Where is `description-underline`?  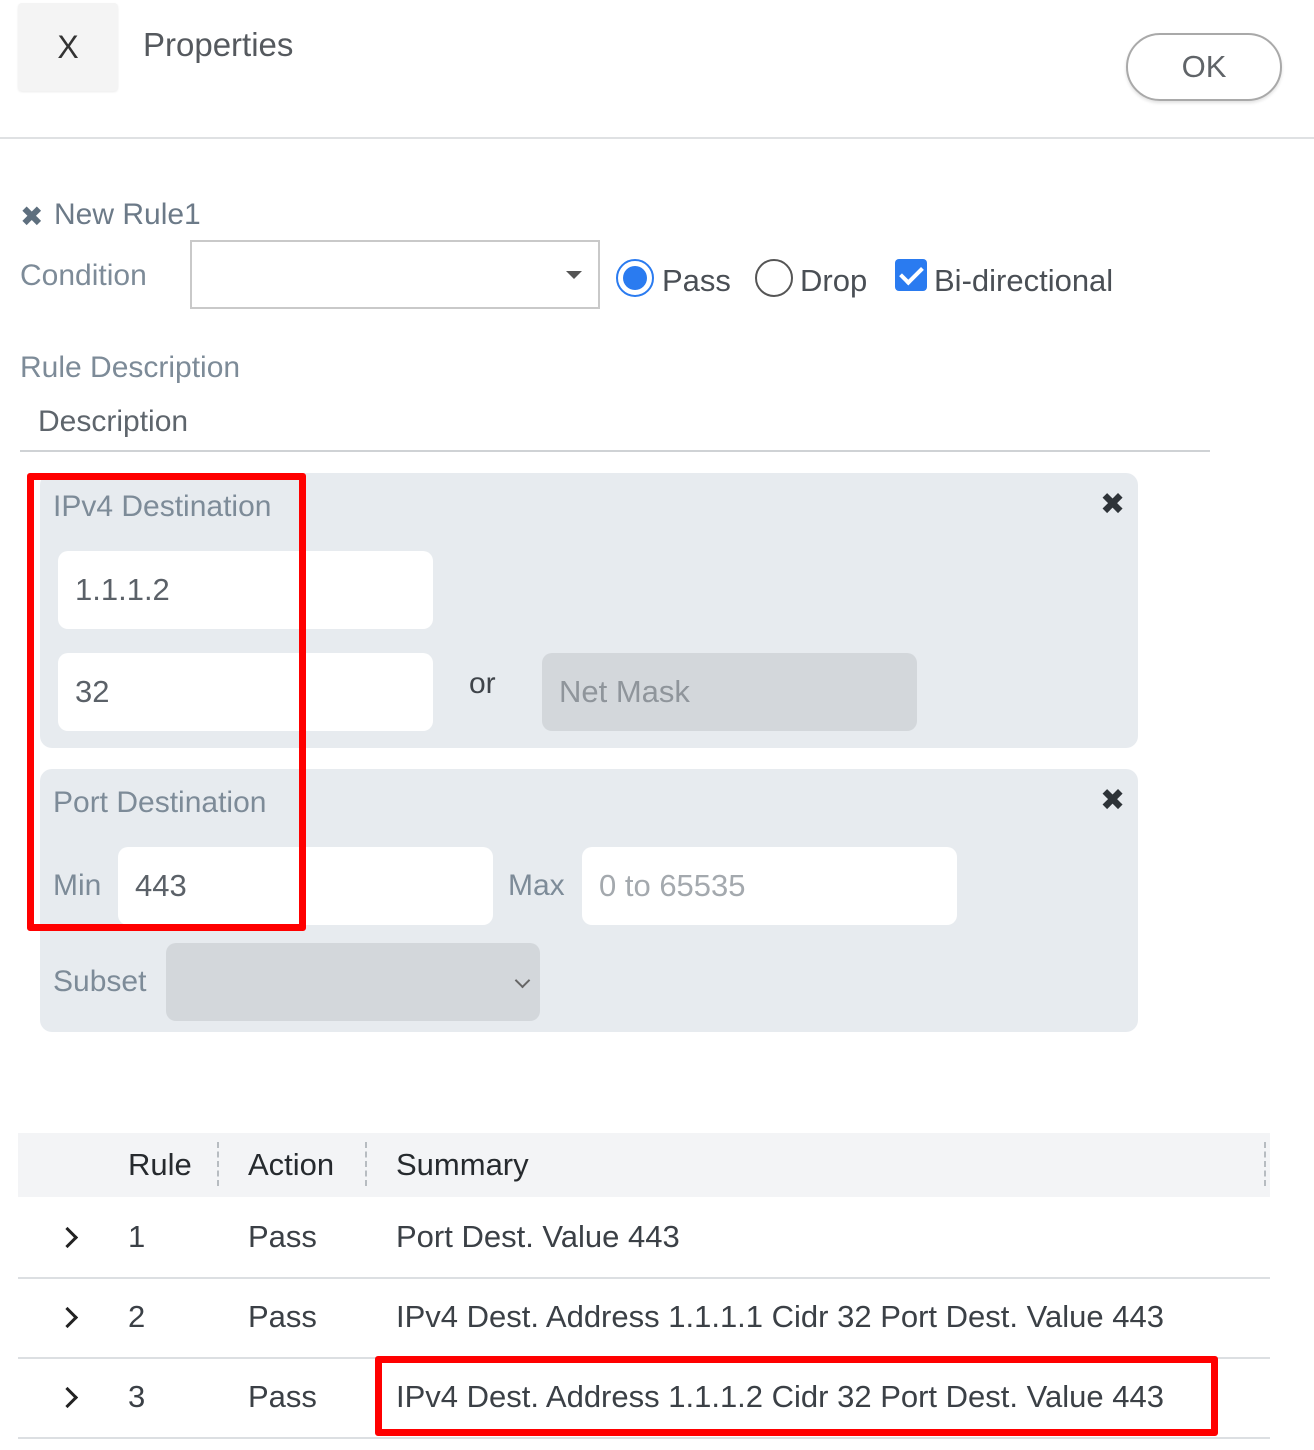 description-underline is located at coordinates (615, 451).